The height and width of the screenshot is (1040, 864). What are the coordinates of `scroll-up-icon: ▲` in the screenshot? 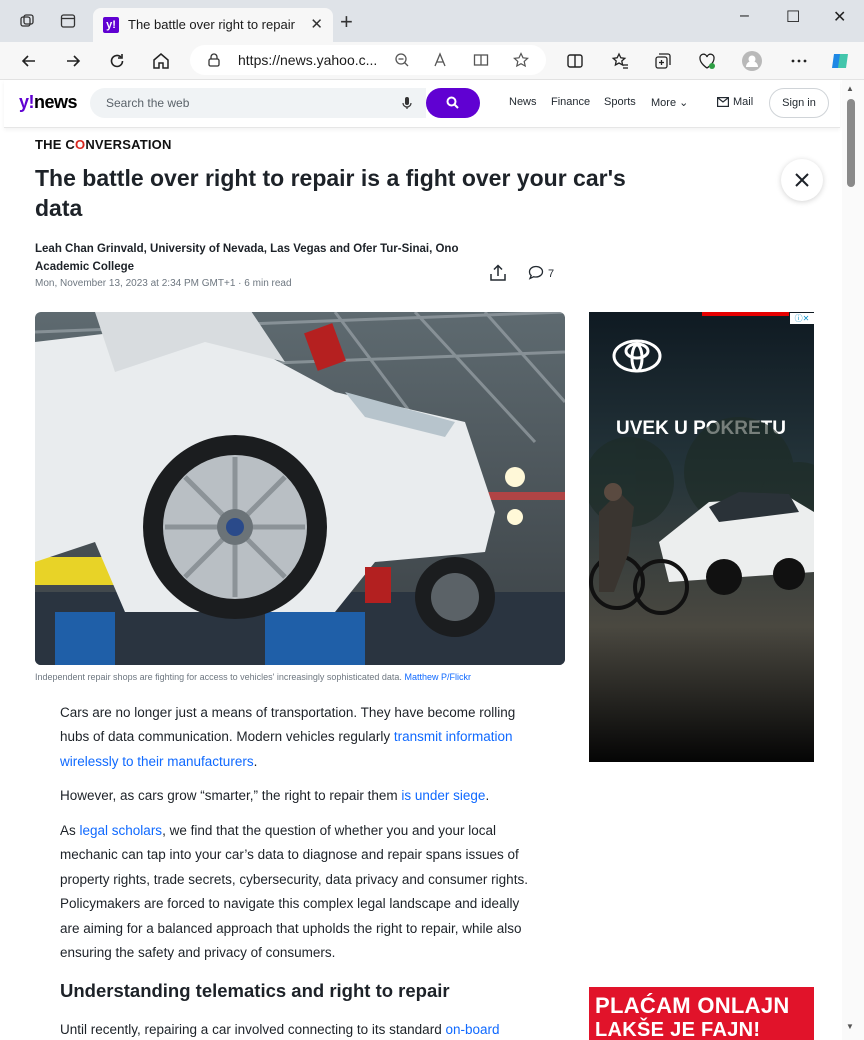 It's located at (850, 88).